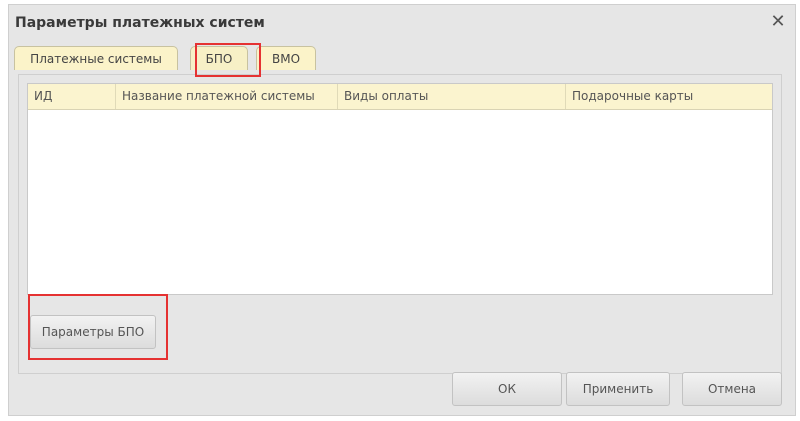 The image size is (800, 421). What do you see at coordinates (507, 389) in the screenshot?
I see `ok-button: ОК` at bounding box center [507, 389].